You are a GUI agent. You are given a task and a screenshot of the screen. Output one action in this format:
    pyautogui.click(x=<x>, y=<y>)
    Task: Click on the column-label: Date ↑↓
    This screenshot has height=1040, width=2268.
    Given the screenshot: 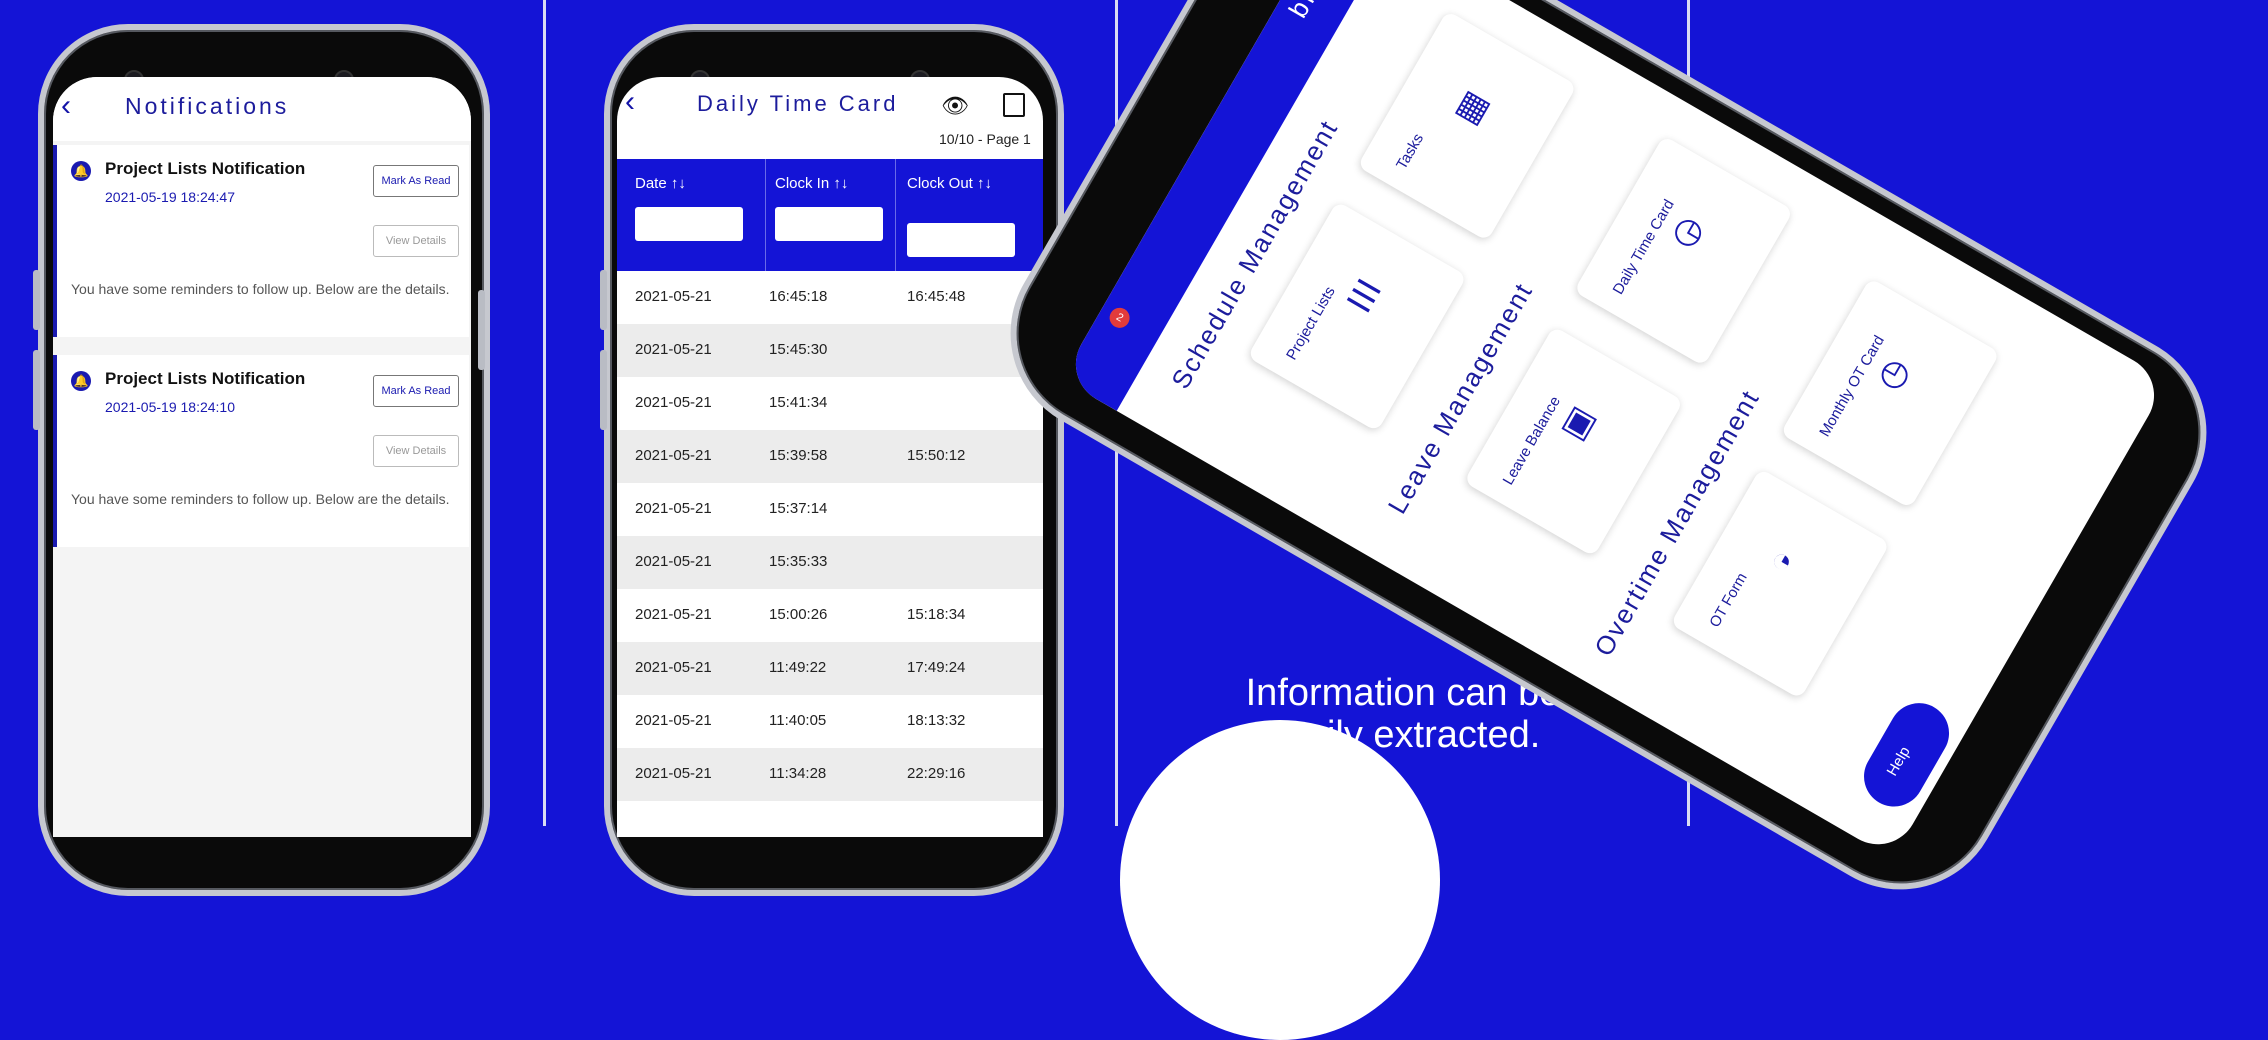 What is the action you would take?
    pyautogui.click(x=660, y=183)
    